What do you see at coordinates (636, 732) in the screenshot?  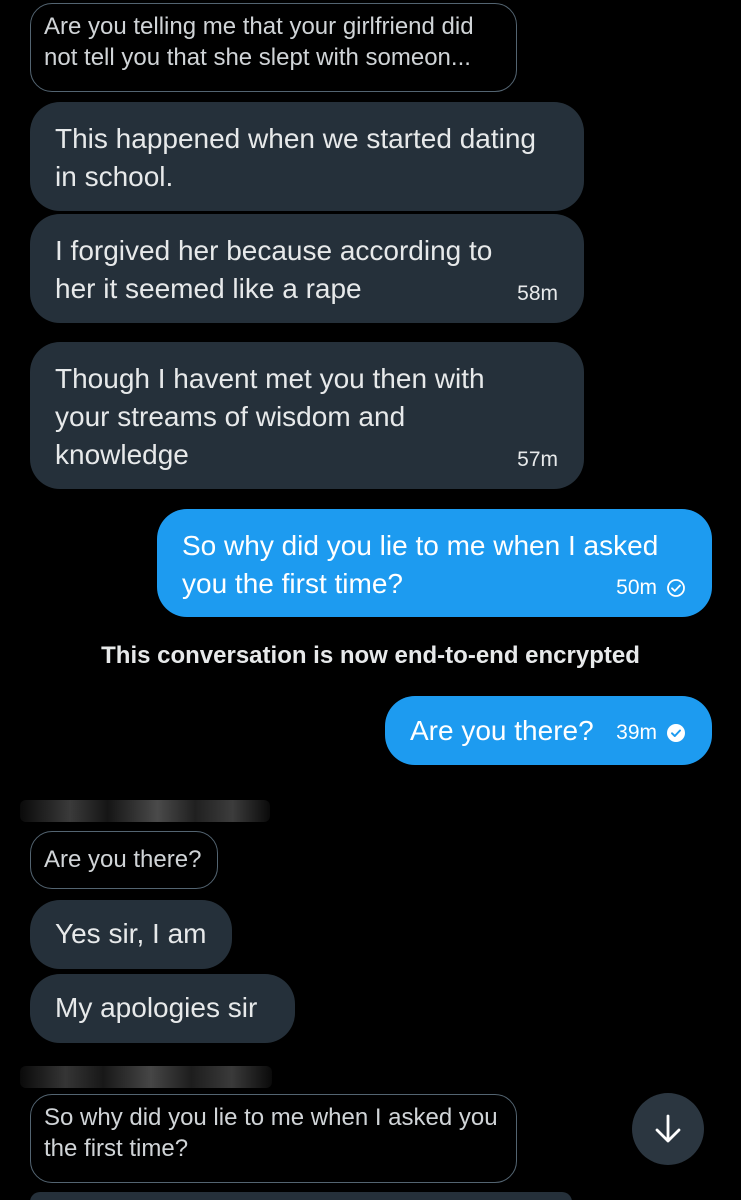 I see `message-time: 39m` at bounding box center [636, 732].